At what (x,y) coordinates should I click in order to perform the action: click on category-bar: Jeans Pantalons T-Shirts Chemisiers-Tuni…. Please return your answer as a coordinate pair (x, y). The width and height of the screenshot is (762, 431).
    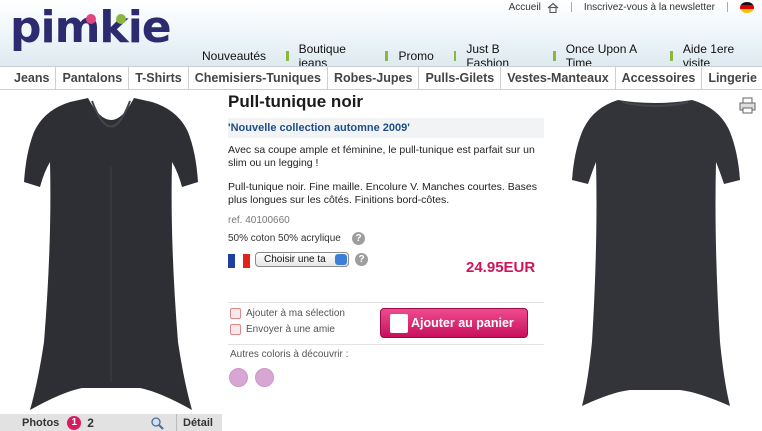
    Looking at the image, I should click on (381, 78).